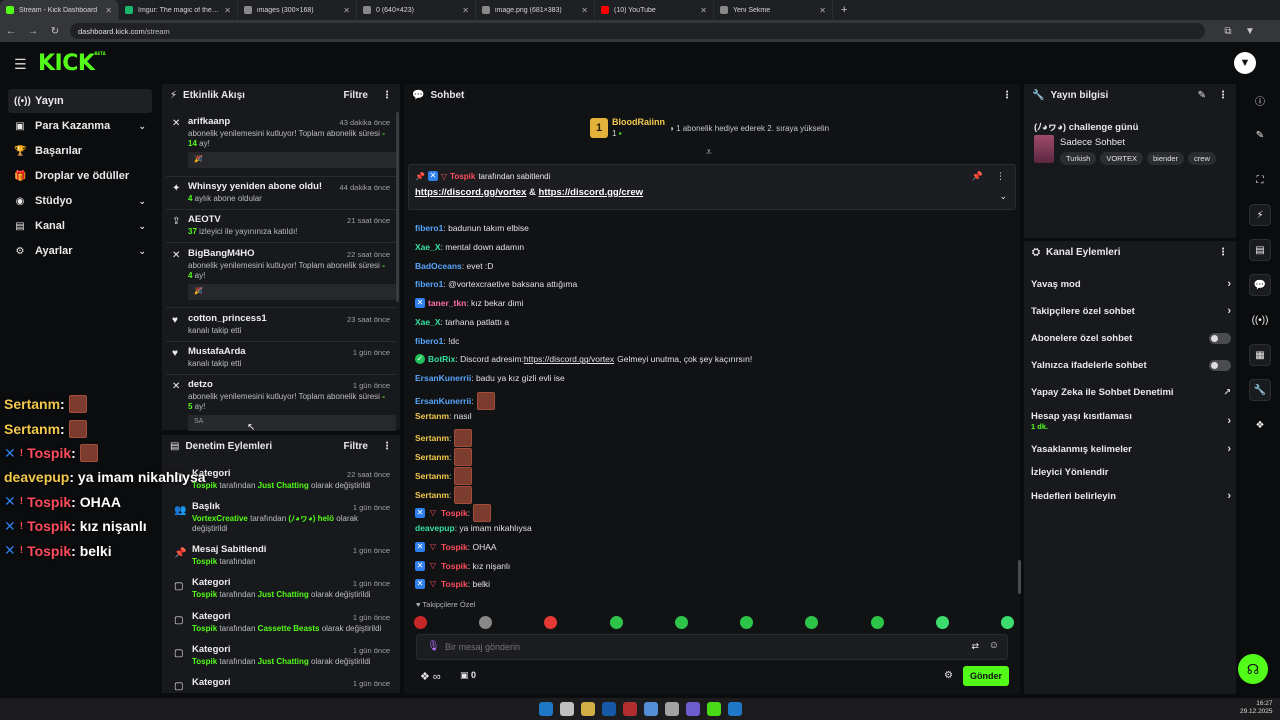  What do you see at coordinates (433, 646) in the screenshot?
I see `microphone-icon: 🎙` at bounding box center [433, 646].